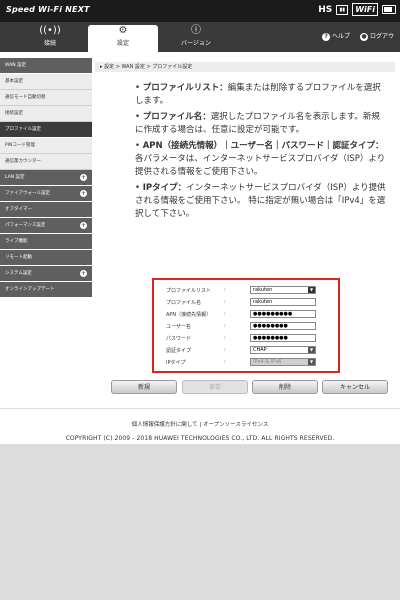 Image resolution: width=400 pixels, height=600 pixels. Describe the element at coordinates (123, 38) in the screenshot. I see `tab-settings: ⚙ 設定` at that location.